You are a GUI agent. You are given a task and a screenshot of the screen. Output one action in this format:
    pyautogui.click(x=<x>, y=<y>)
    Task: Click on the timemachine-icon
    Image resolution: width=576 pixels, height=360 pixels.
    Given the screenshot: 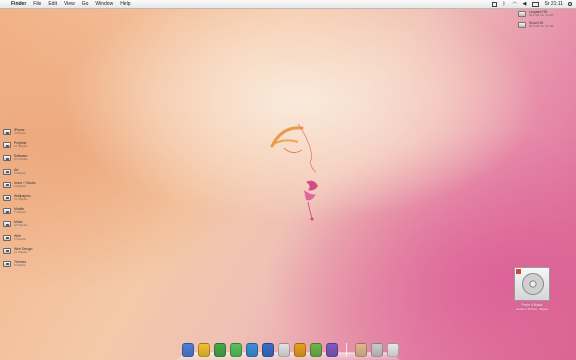 What is the action you would take?
    pyautogui.click(x=495, y=4)
    